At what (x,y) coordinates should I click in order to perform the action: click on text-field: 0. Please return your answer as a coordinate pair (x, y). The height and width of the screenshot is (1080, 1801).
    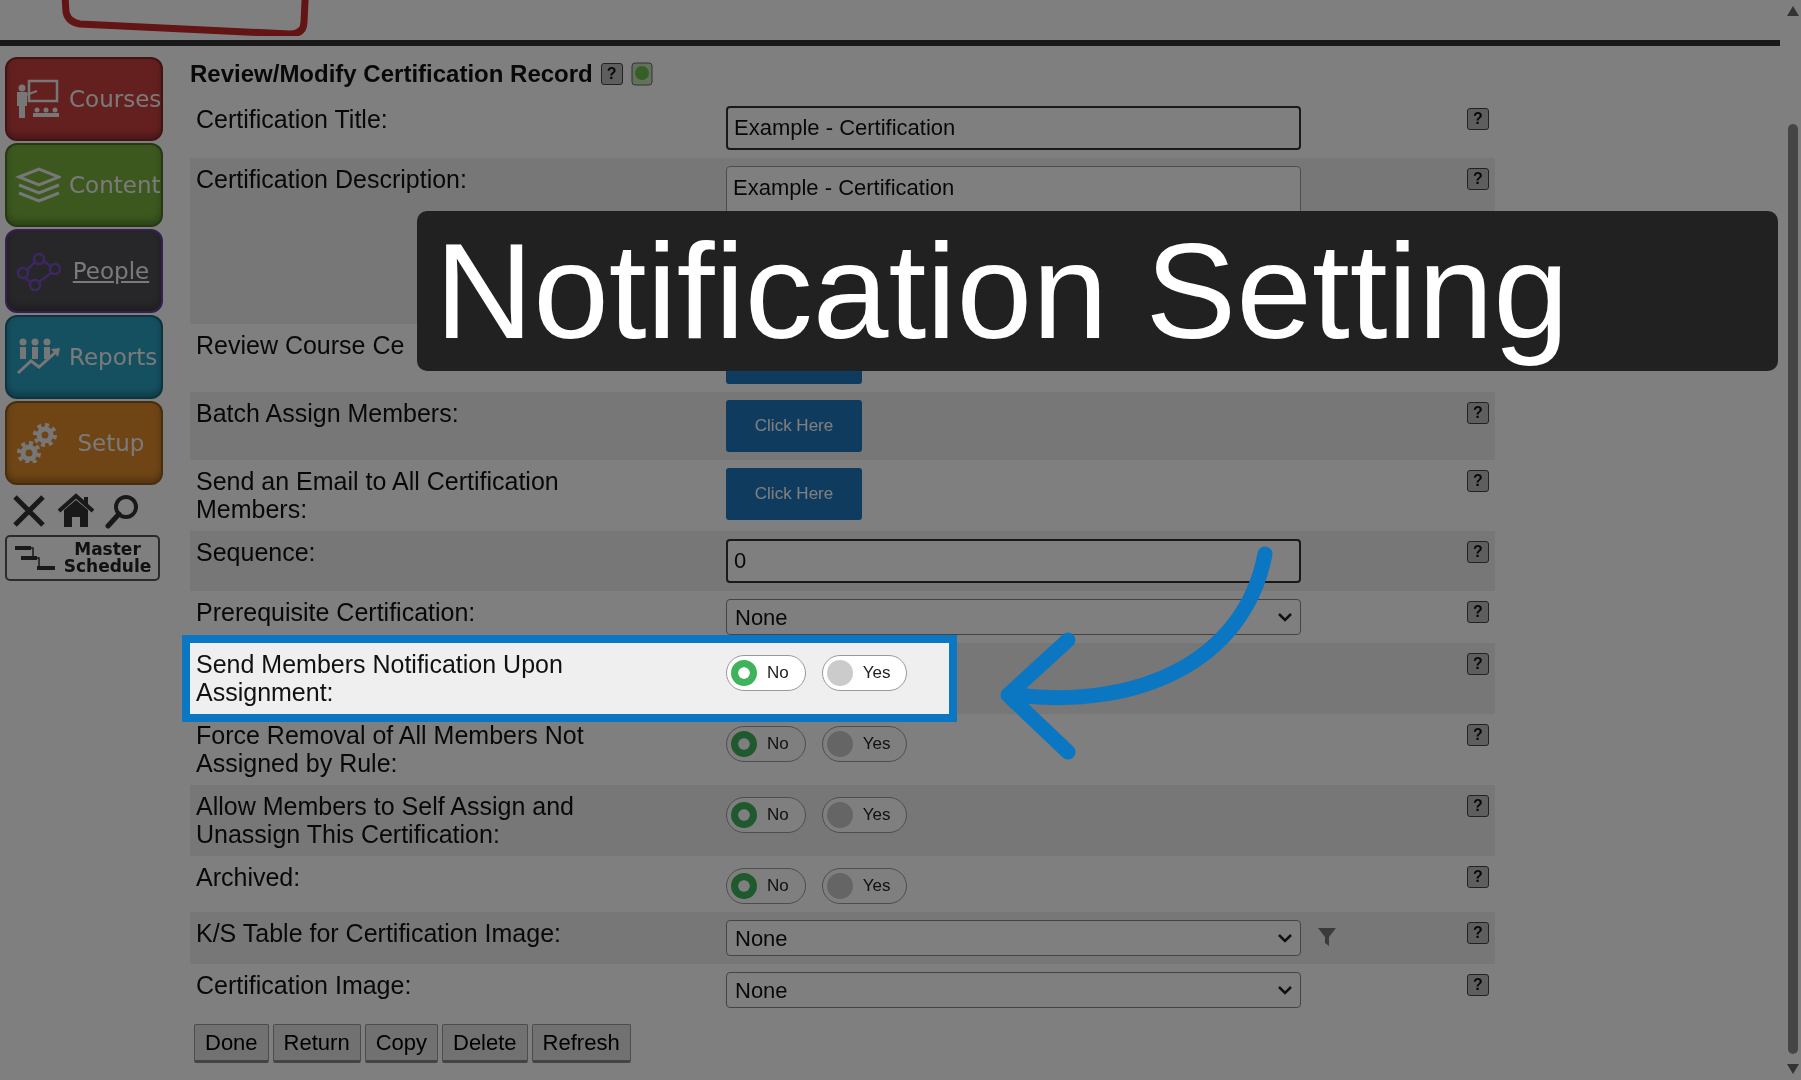
    Looking at the image, I should click on (1013, 561).